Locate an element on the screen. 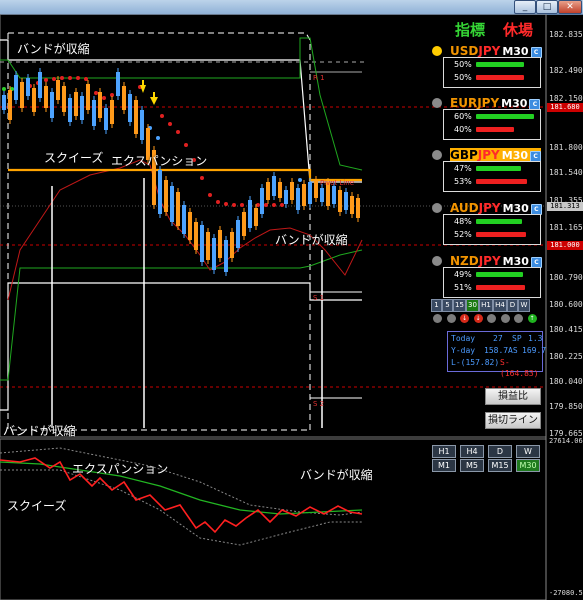 Image resolution: width=583 pixels, height=600 pixels. pivot-line is located at coordinates (185, 175).